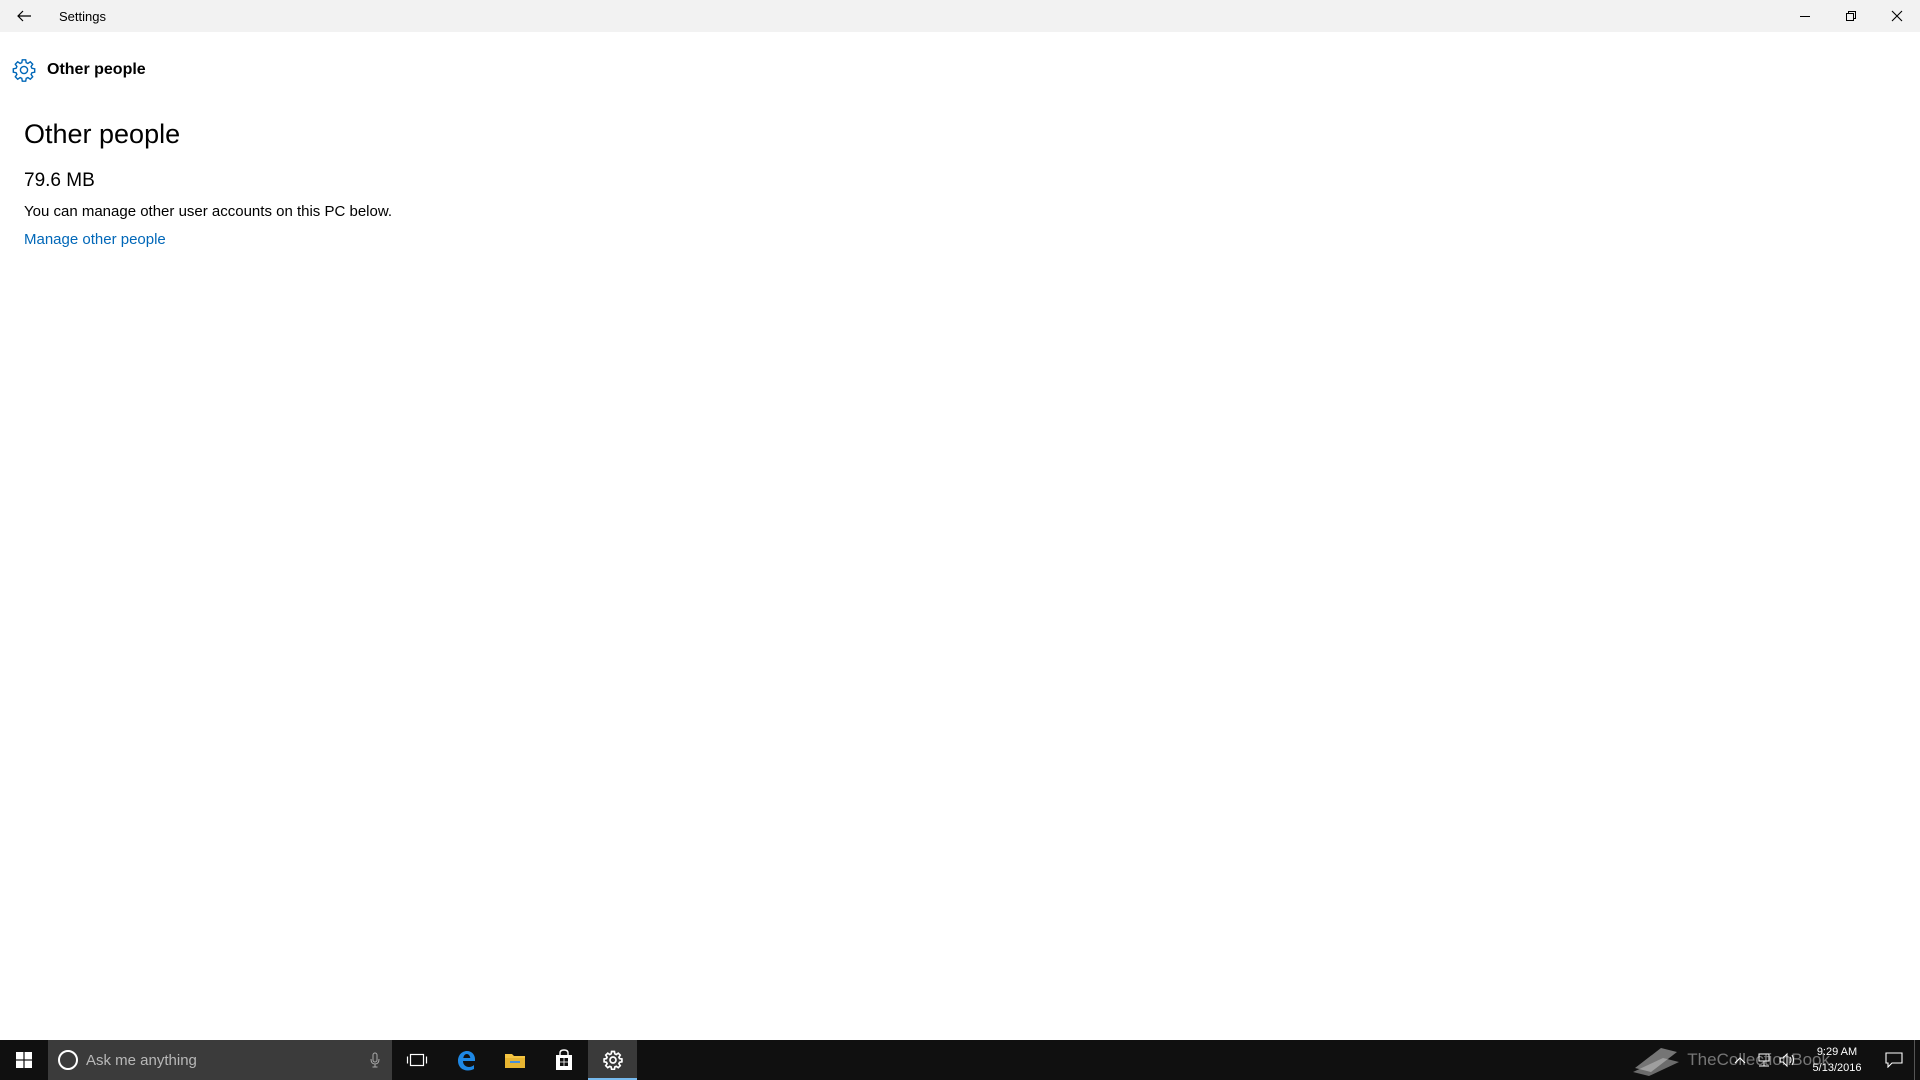 The height and width of the screenshot is (1080, 1920). I want to click on store-button, so click(563, 1060).